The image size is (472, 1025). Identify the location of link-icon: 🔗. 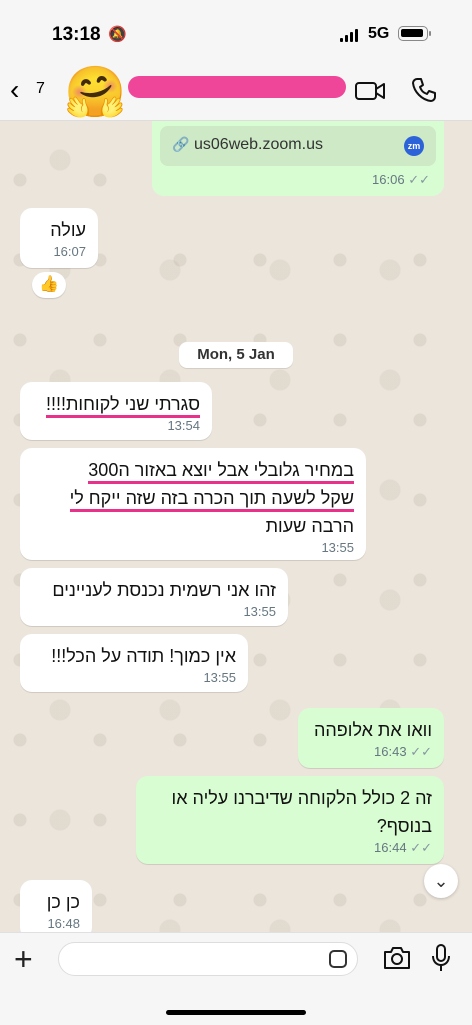
(181, 144).